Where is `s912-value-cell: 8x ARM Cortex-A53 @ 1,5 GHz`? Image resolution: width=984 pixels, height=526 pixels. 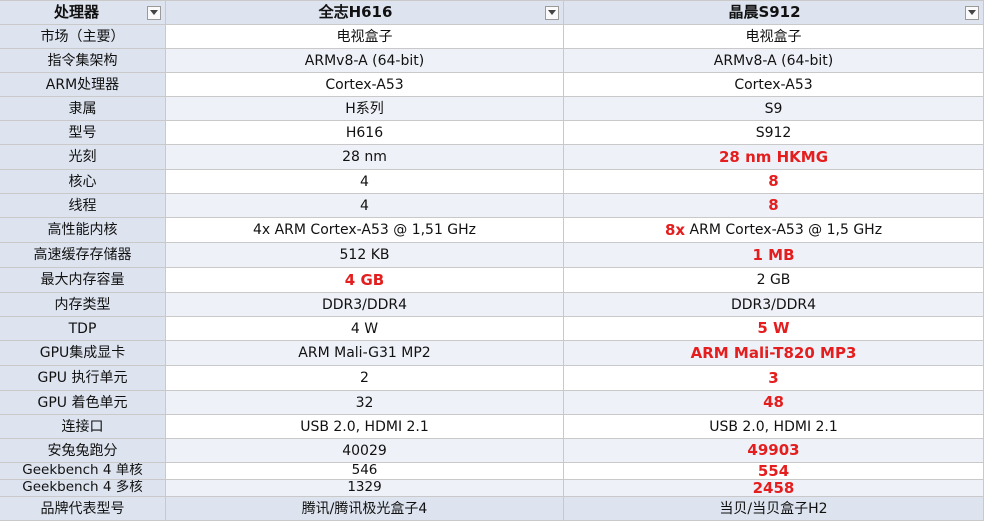
s912-value-cell: 8x ARM Cortex-A53 @ 1,5 GHz is located at coordinates (774, 230).